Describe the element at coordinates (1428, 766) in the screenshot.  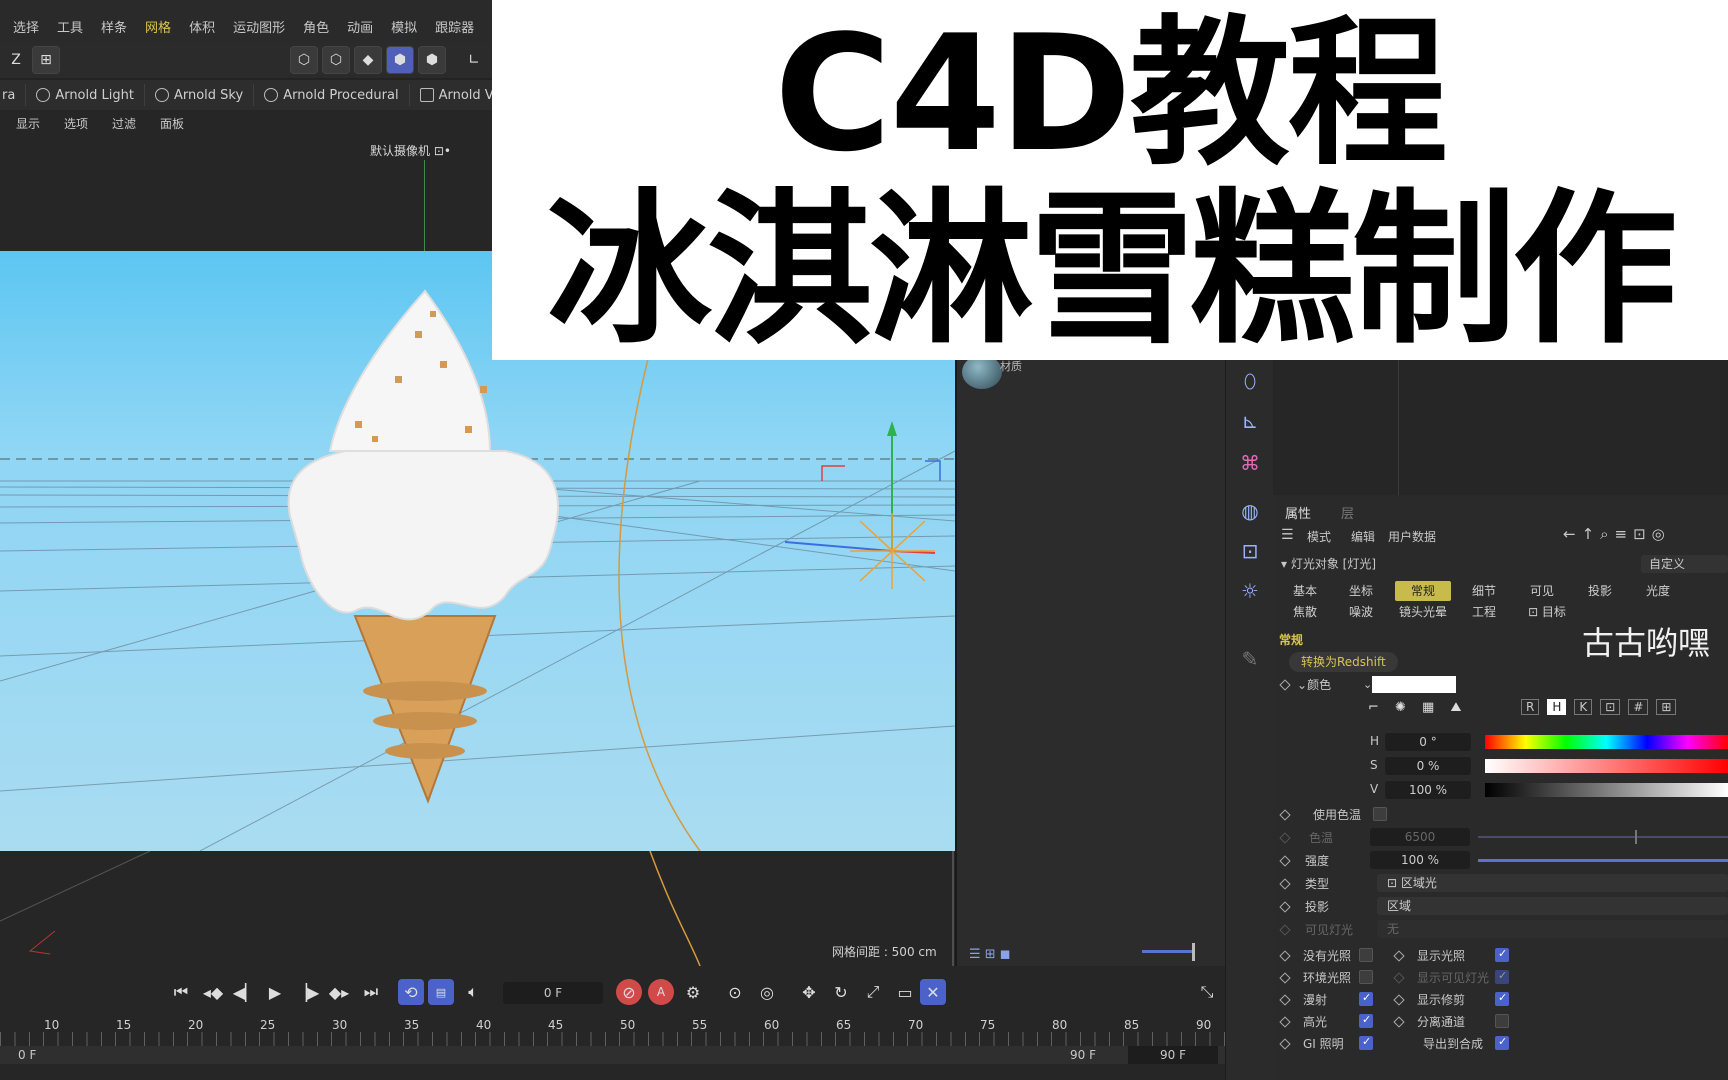
I see `s-field: 0 %` at that location.